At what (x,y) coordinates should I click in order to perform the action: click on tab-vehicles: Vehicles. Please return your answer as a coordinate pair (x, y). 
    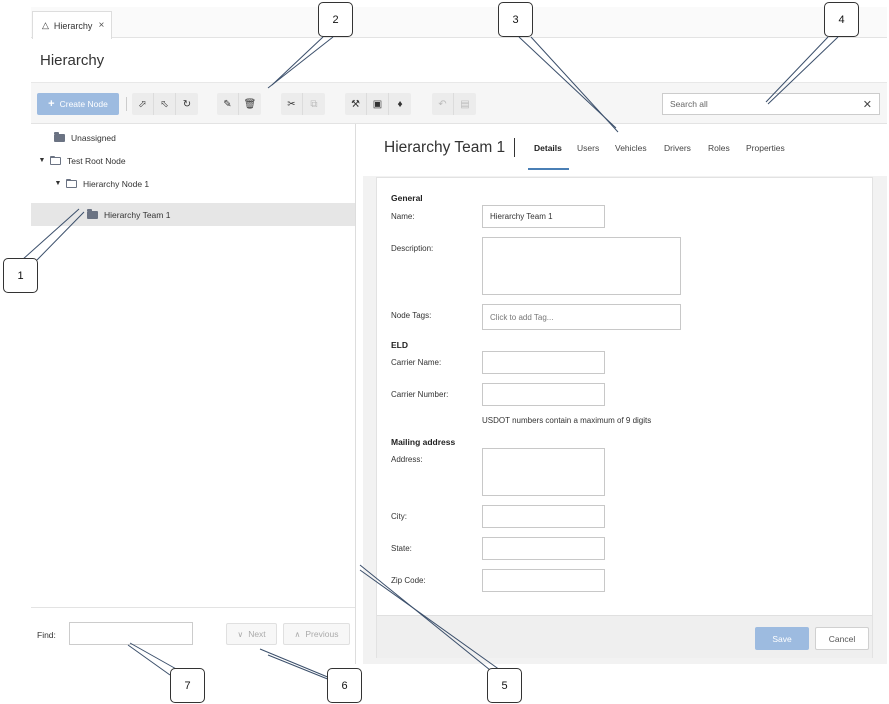
    Looking at the image, I should click on (631, 148).